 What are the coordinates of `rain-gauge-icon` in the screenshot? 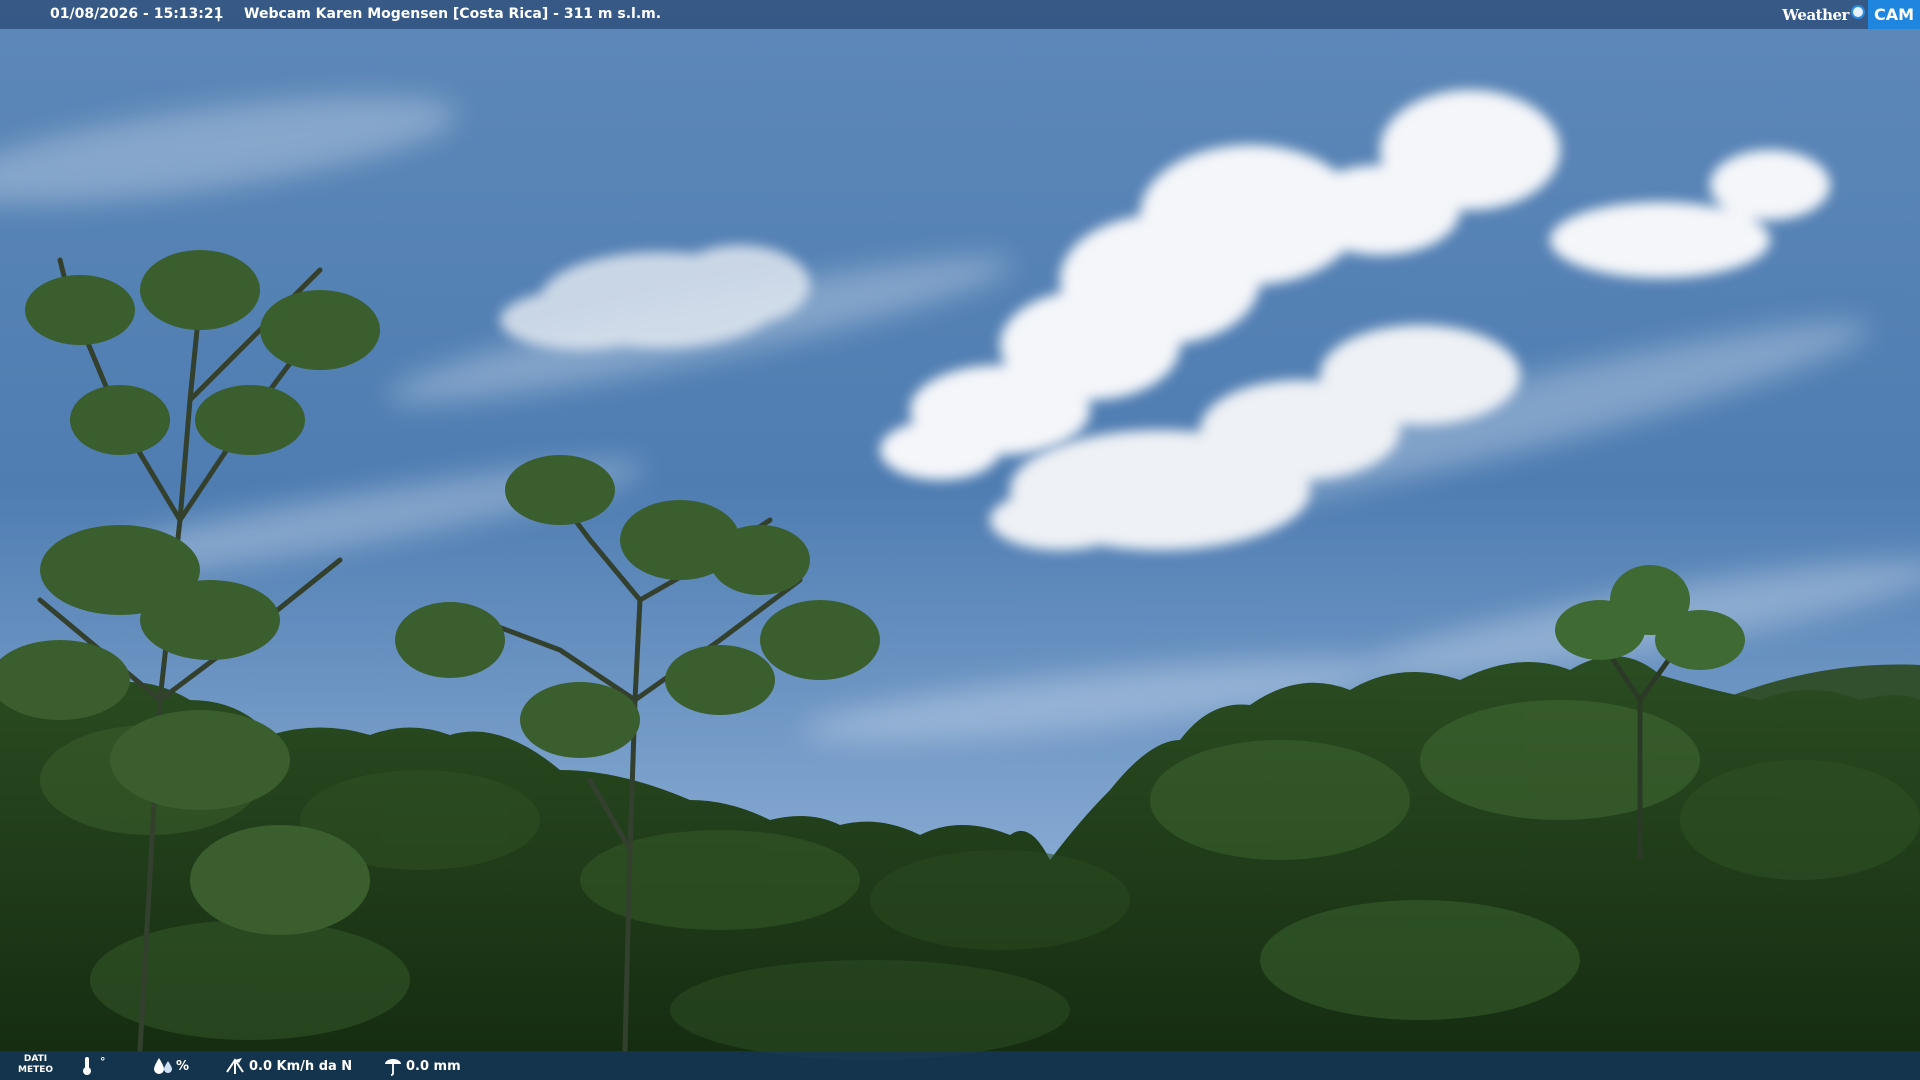 It's located at (393, 1067).